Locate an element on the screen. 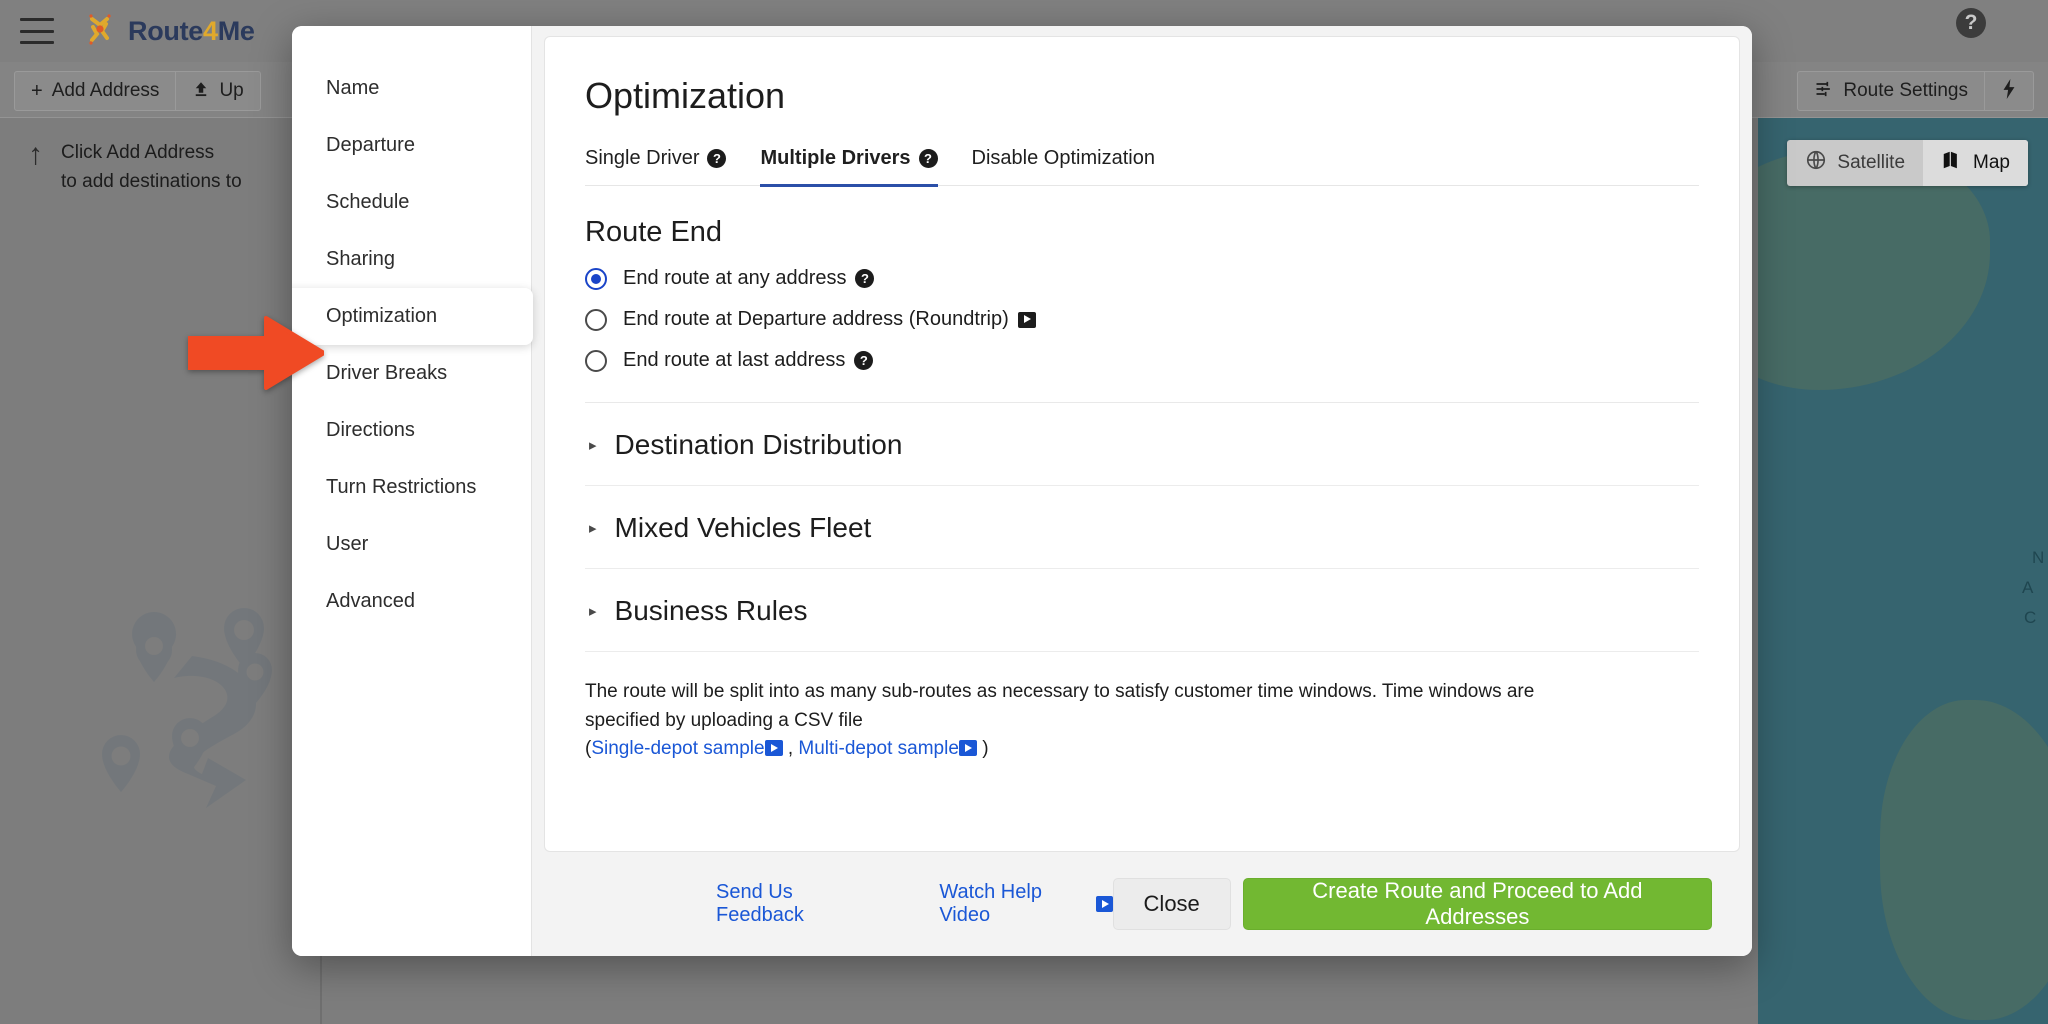 The image size is (2048, 1024). upload-label: Up is located at coordinates (231, 90).